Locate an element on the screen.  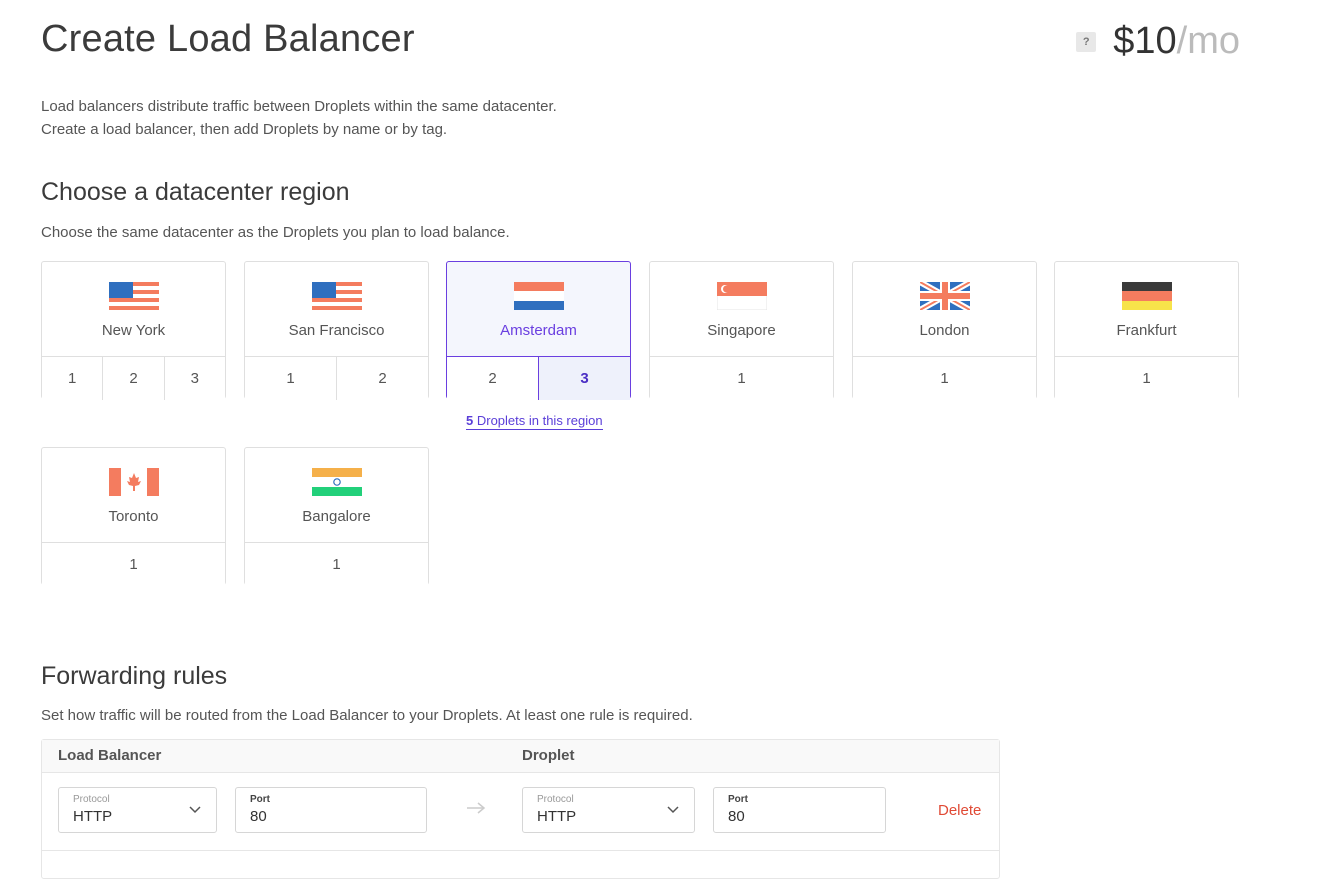
region-name: Bangalore is located at coordinates (336, 516).